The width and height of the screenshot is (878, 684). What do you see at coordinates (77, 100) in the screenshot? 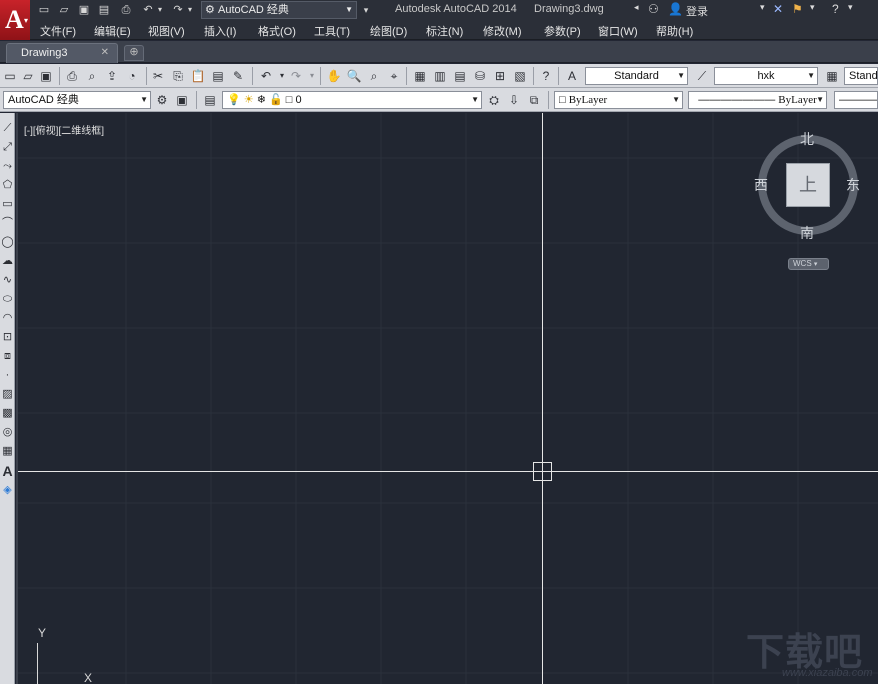
I see `workspace-dropdown: AutoCAD 经典 ▼` at bounding box center [77, 100].